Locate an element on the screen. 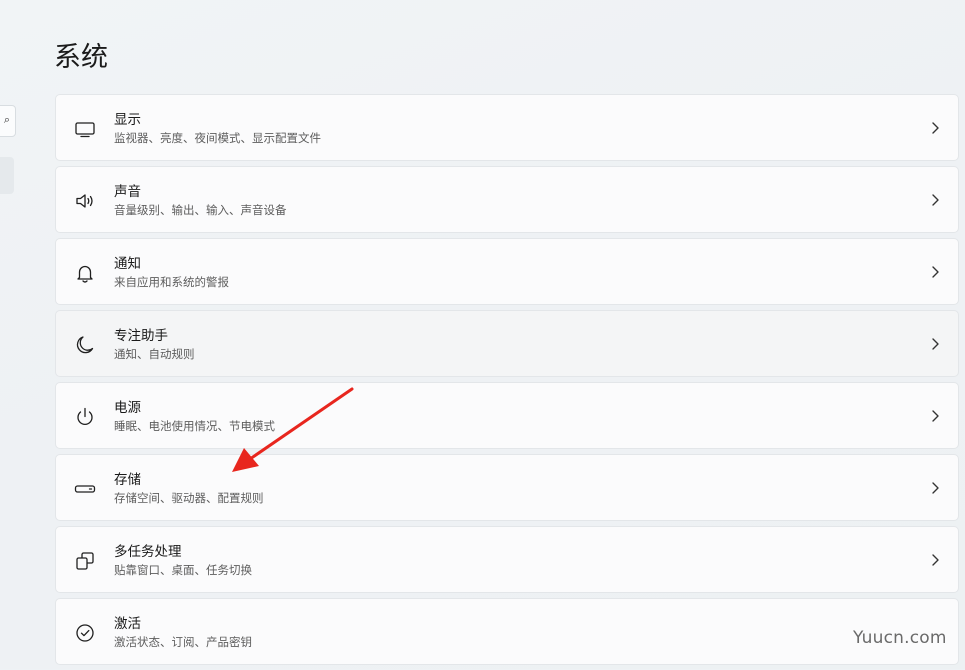 The image size is (965, 670). settings-item-sound: 声音 音量级别、输出、输入、声音设备 is located at coordinates (507, 199).